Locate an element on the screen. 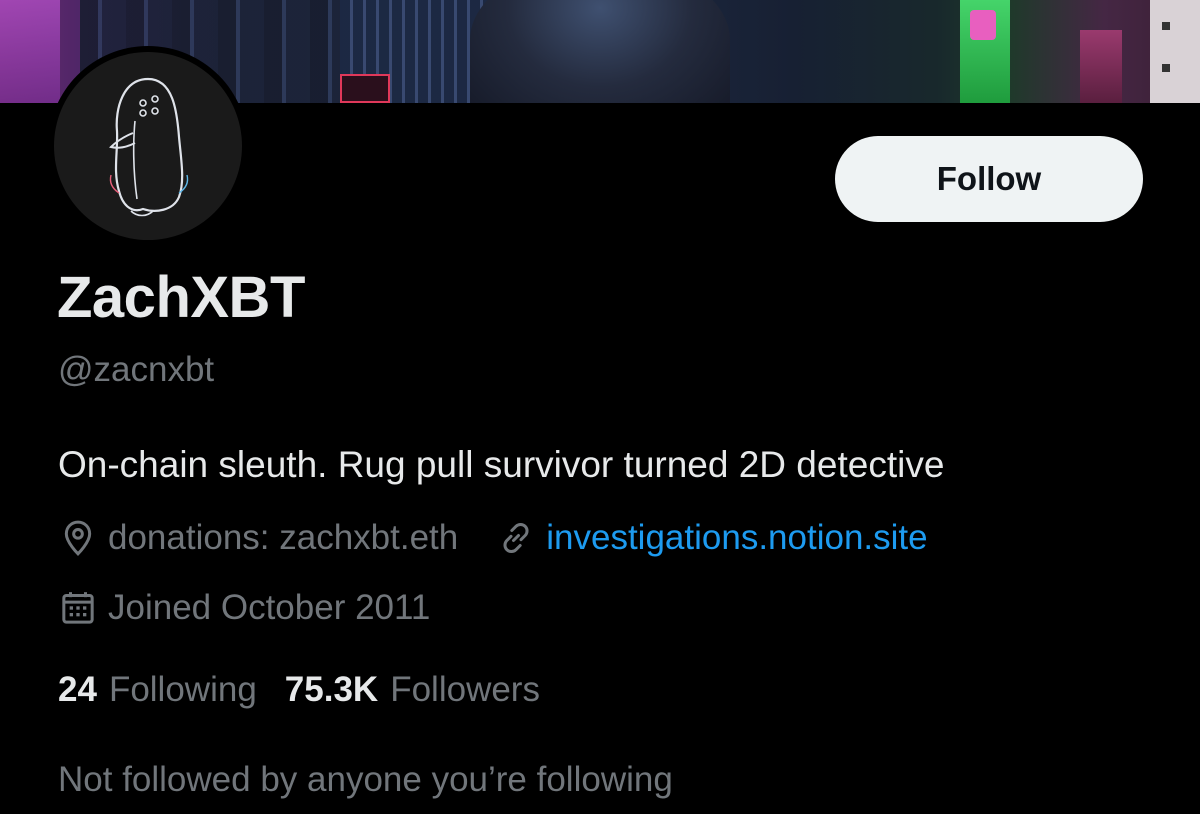 The height and width of the screenshot is (814, 1200). profile-joined-row: Joined October 2011 is located at coordinates (244, 608).